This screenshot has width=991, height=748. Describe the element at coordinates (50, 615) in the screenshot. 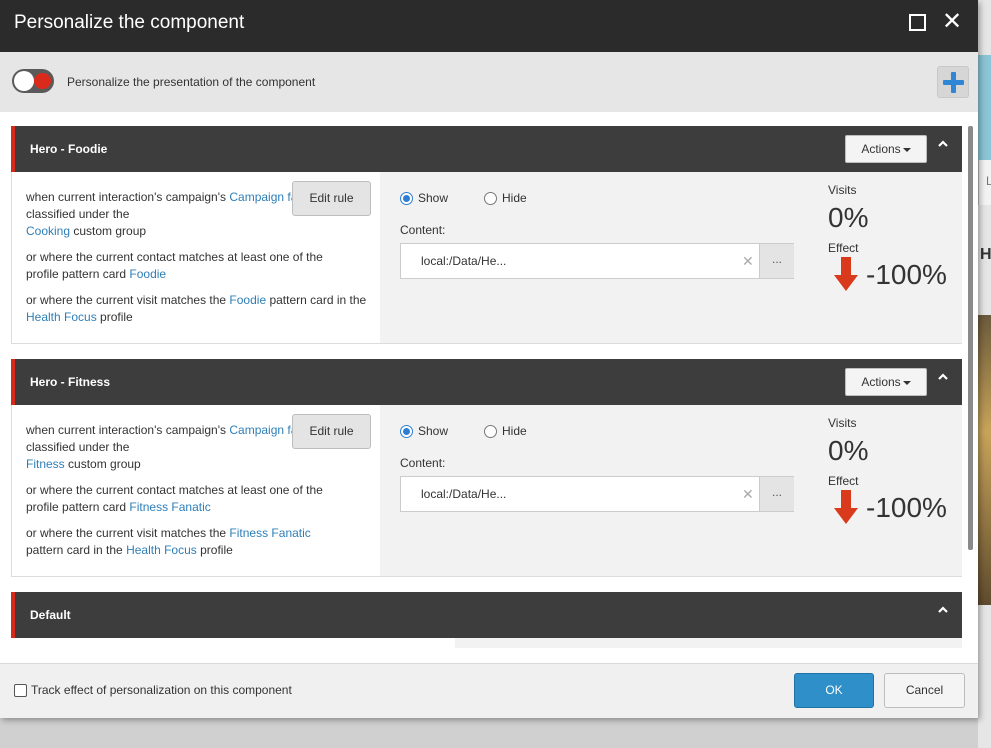

I see `variant-name: Default` at that location.